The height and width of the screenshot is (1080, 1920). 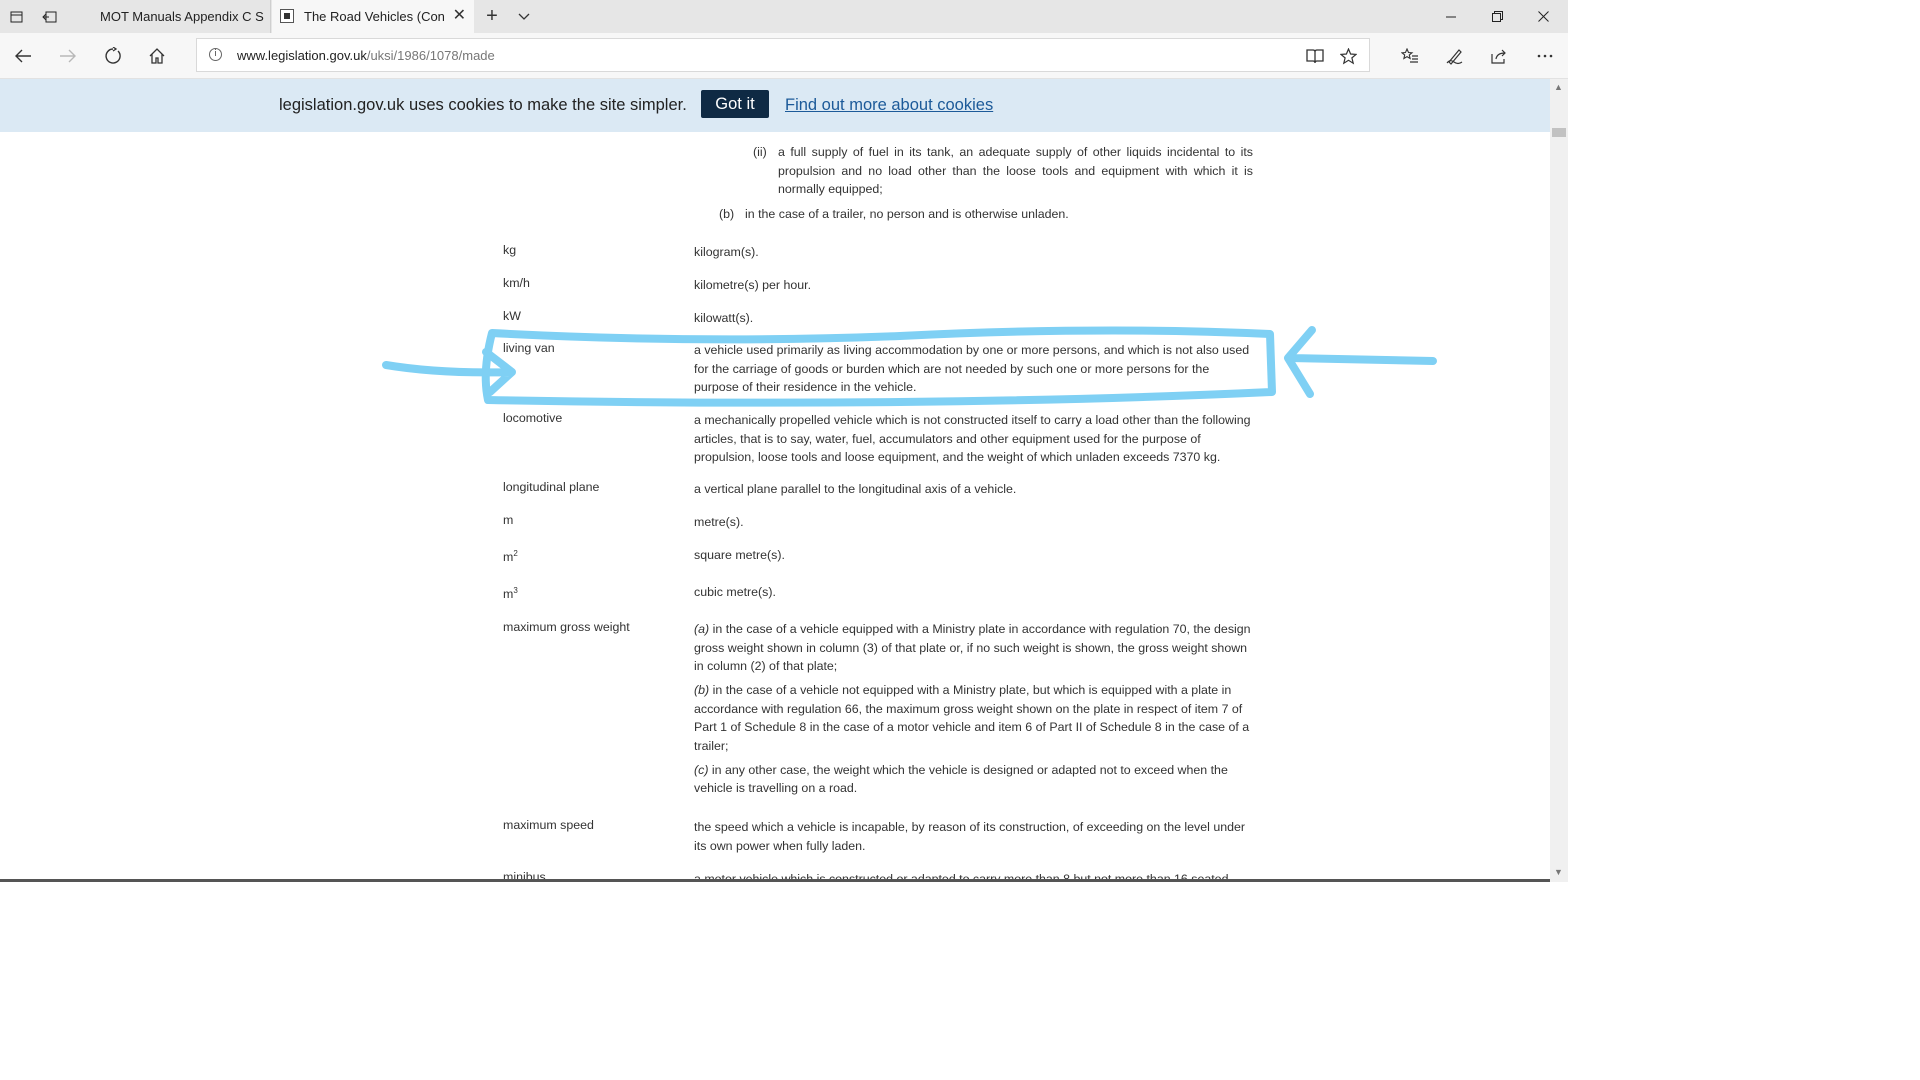 I want to click on set-tabs-aside-icon, so click(x=49, y=16).